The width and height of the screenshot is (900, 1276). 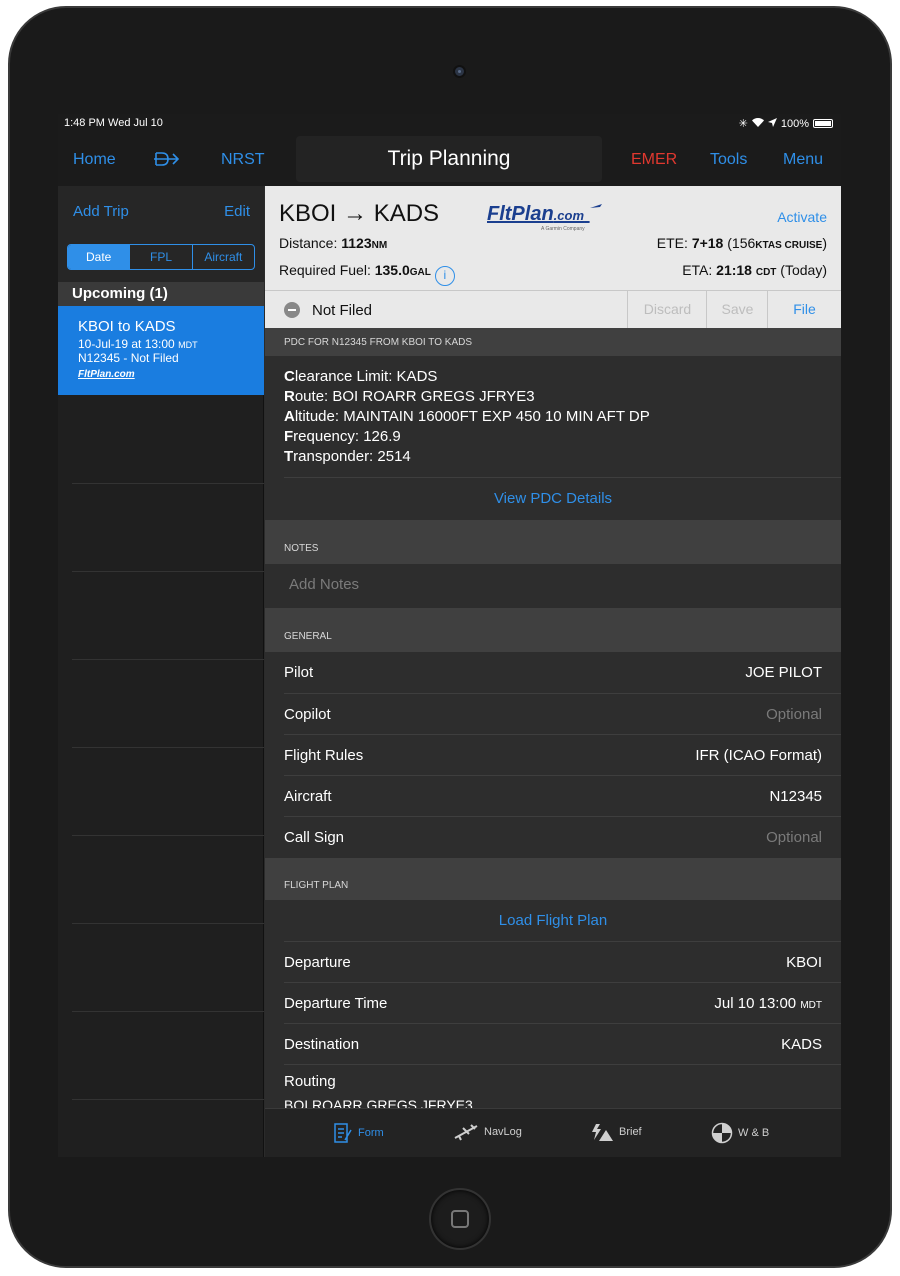 I want to click on home-button, so click(x=460, y=1219).